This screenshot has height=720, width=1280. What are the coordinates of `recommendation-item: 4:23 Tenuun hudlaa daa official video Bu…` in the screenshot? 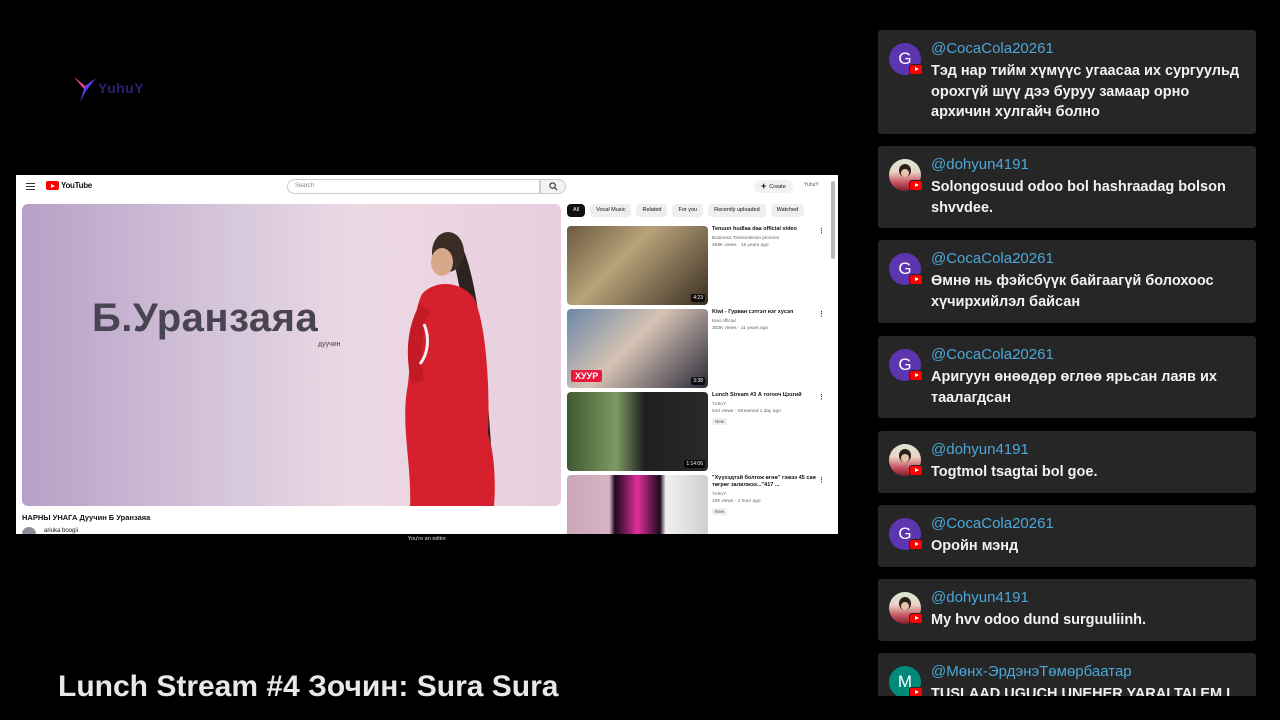 It's located at (698, 266).